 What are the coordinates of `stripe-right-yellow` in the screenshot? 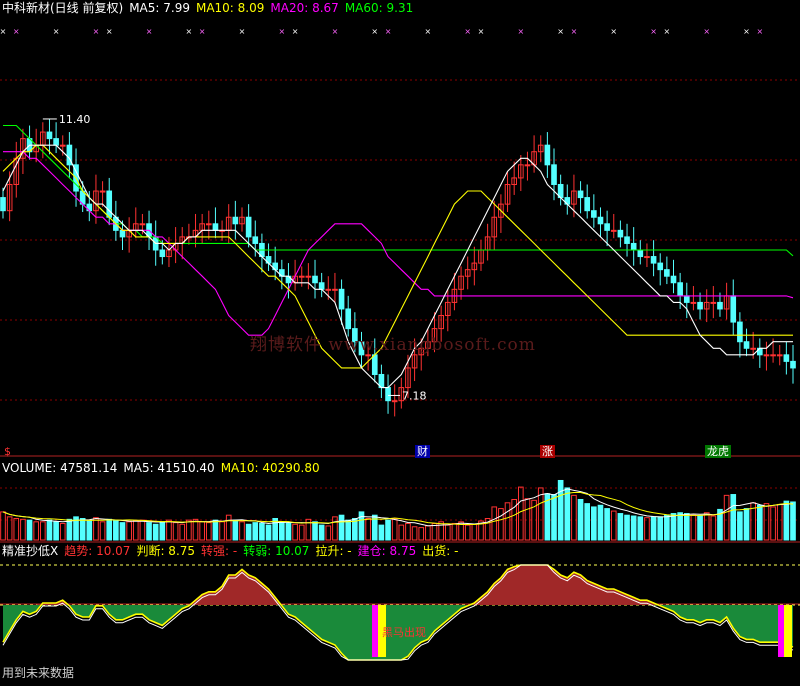 It's located at (788, 631).